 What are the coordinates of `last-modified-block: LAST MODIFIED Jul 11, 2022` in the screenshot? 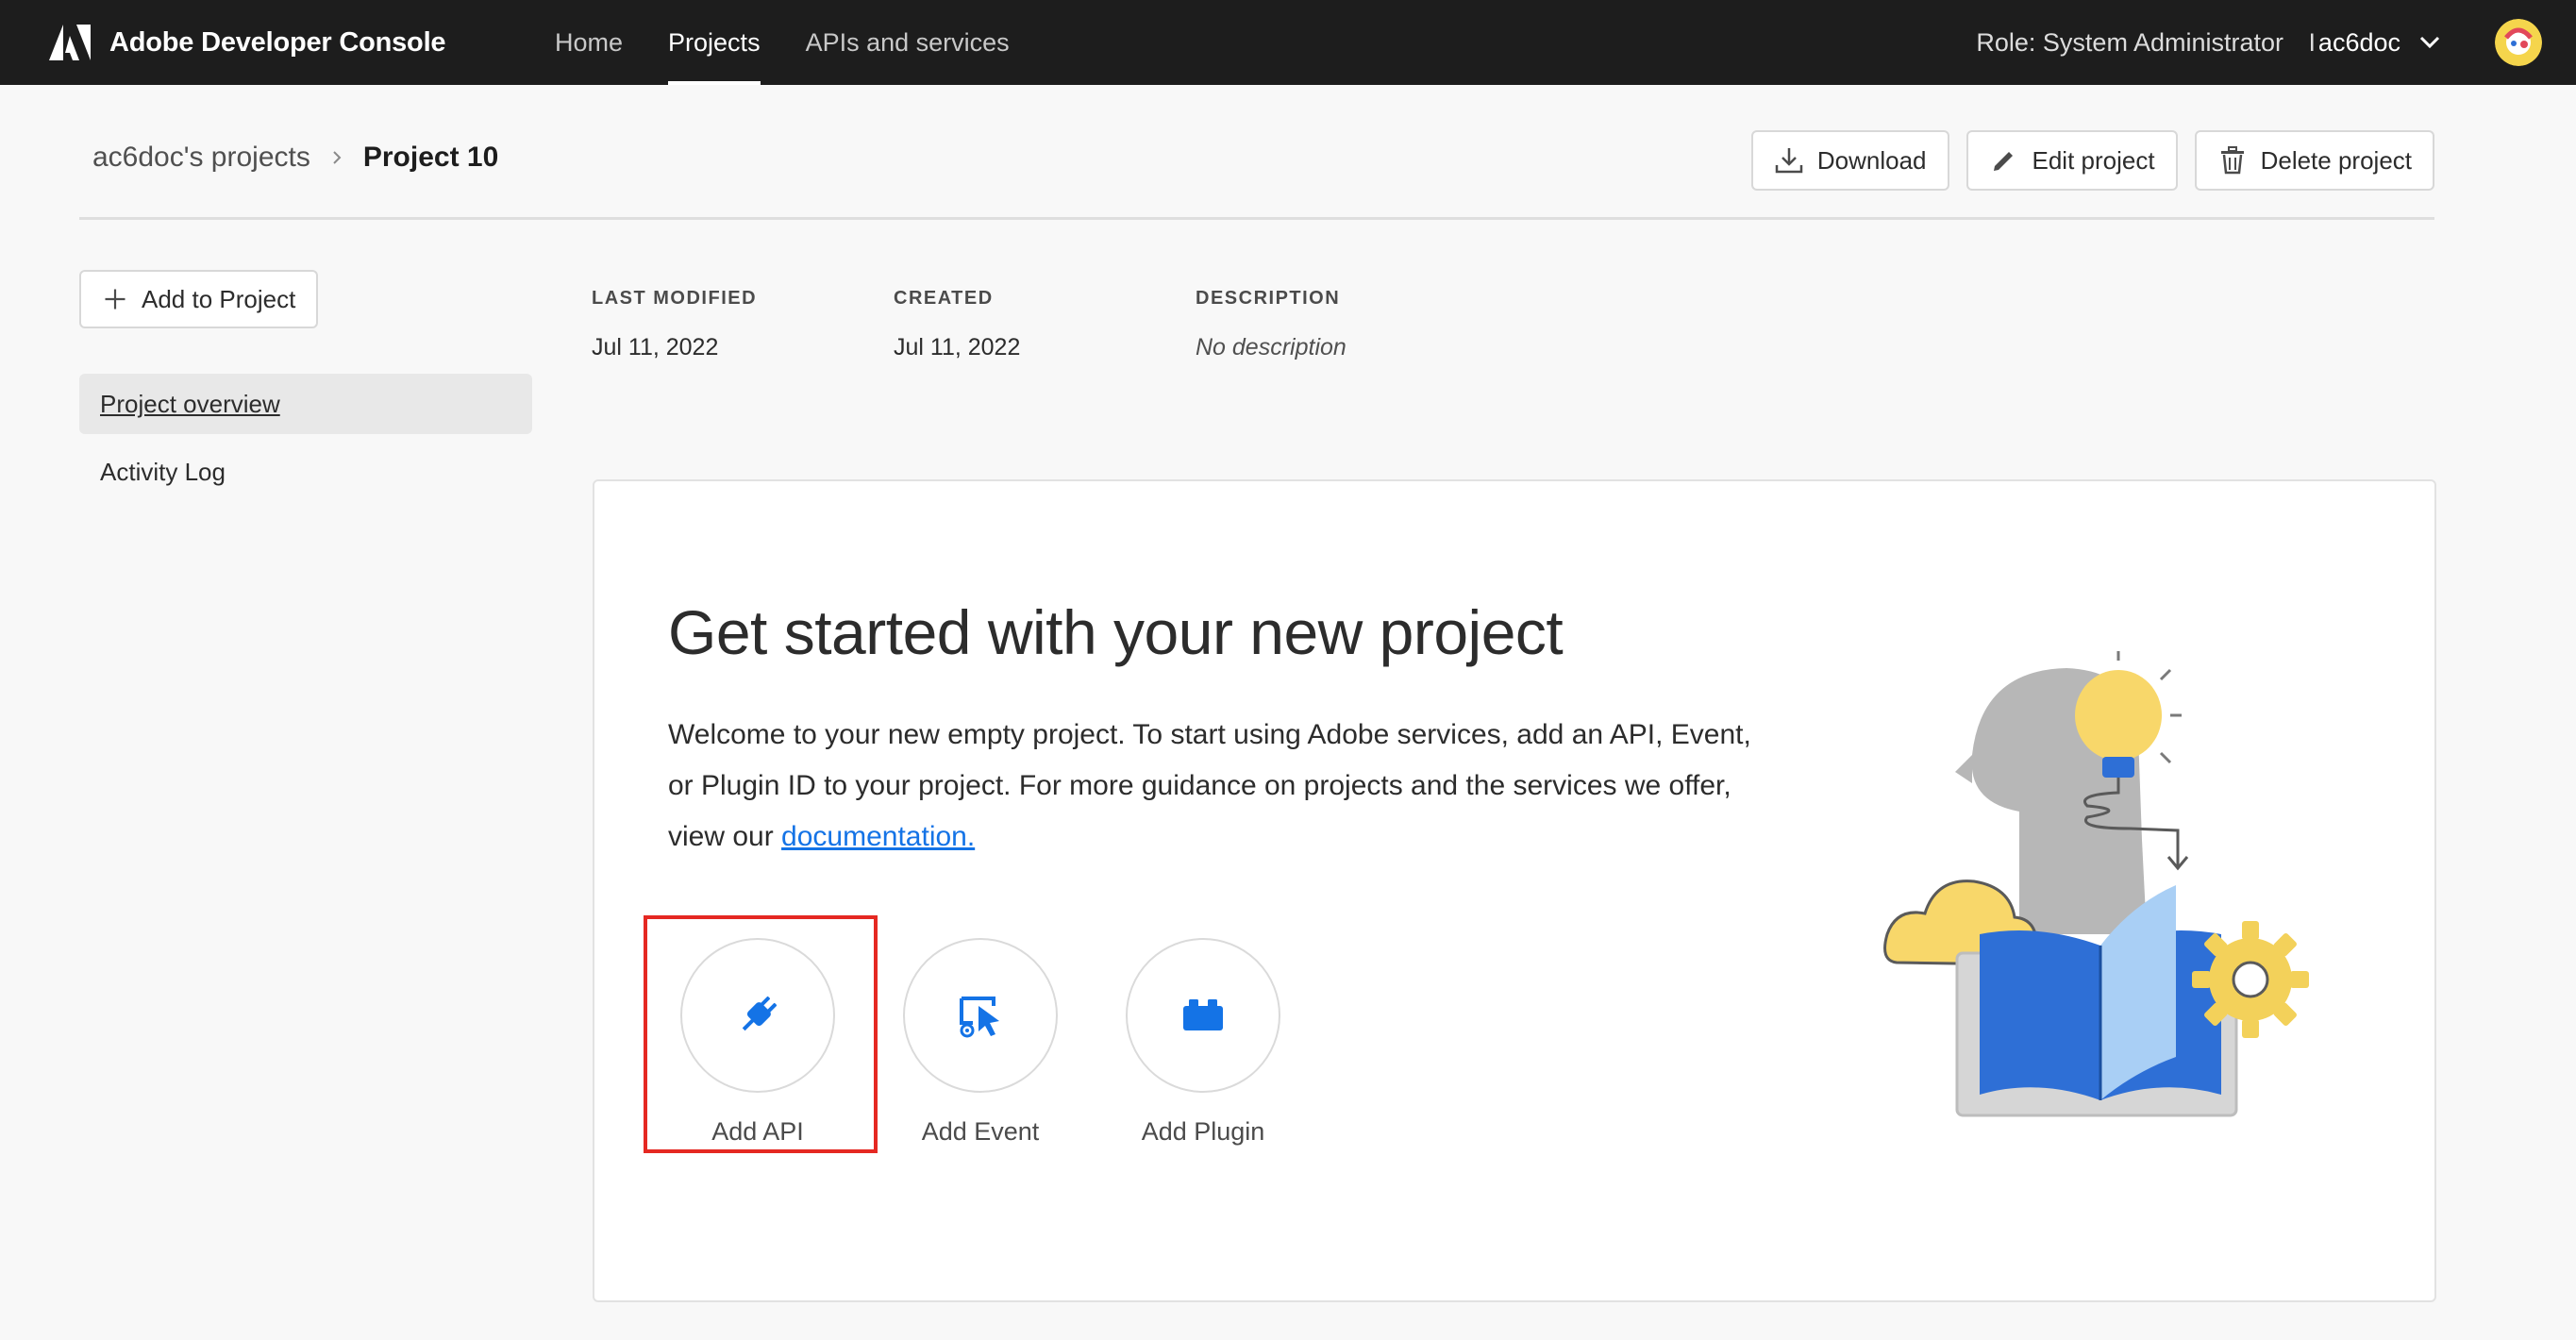 It's located at (674, 324).